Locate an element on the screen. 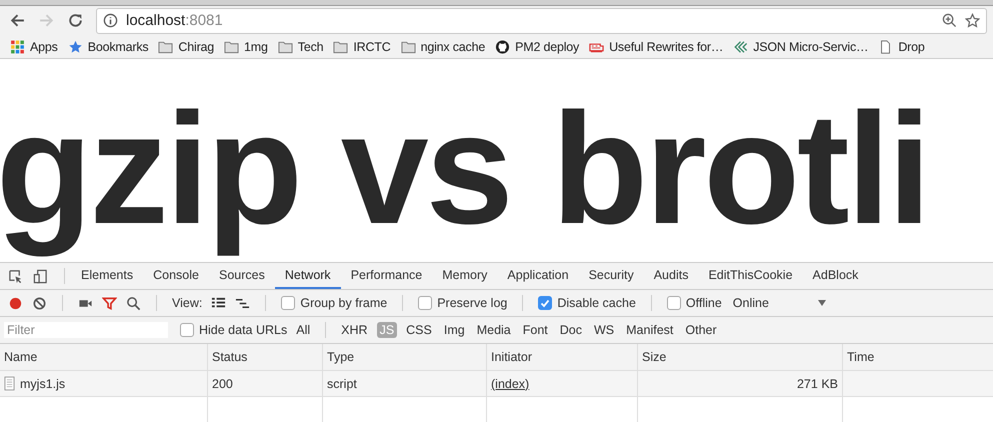  column-header: Name is located at coordinates (103, 357).